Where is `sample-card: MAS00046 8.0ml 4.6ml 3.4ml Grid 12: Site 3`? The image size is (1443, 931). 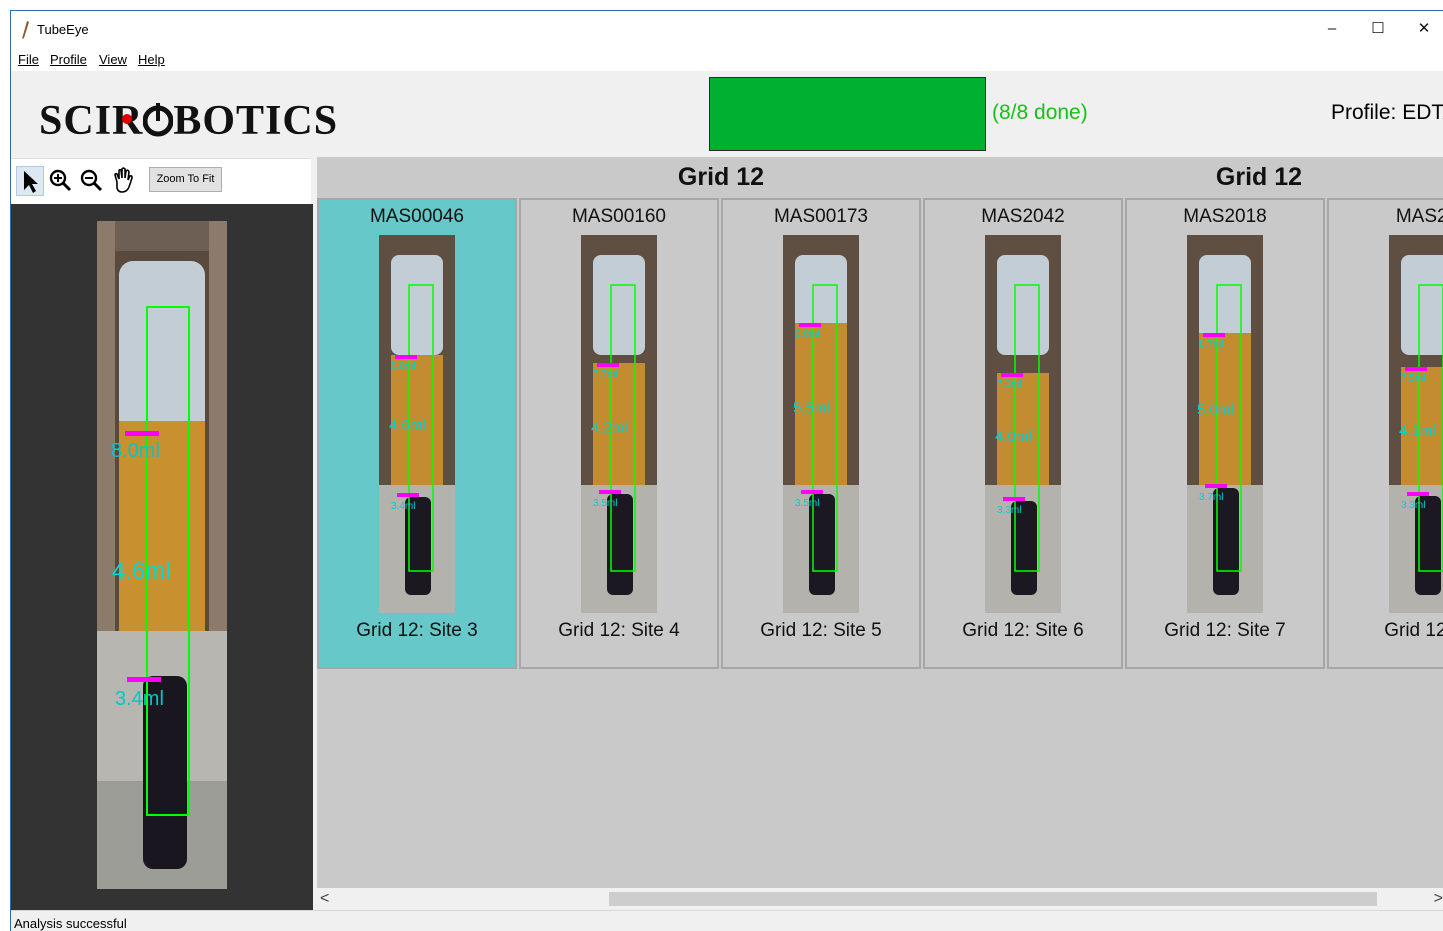 sample-card: MAS00046 8.0ml 4.6ml 3.4ml Grid 12: Site 3 is located at coordinates (417, 433).